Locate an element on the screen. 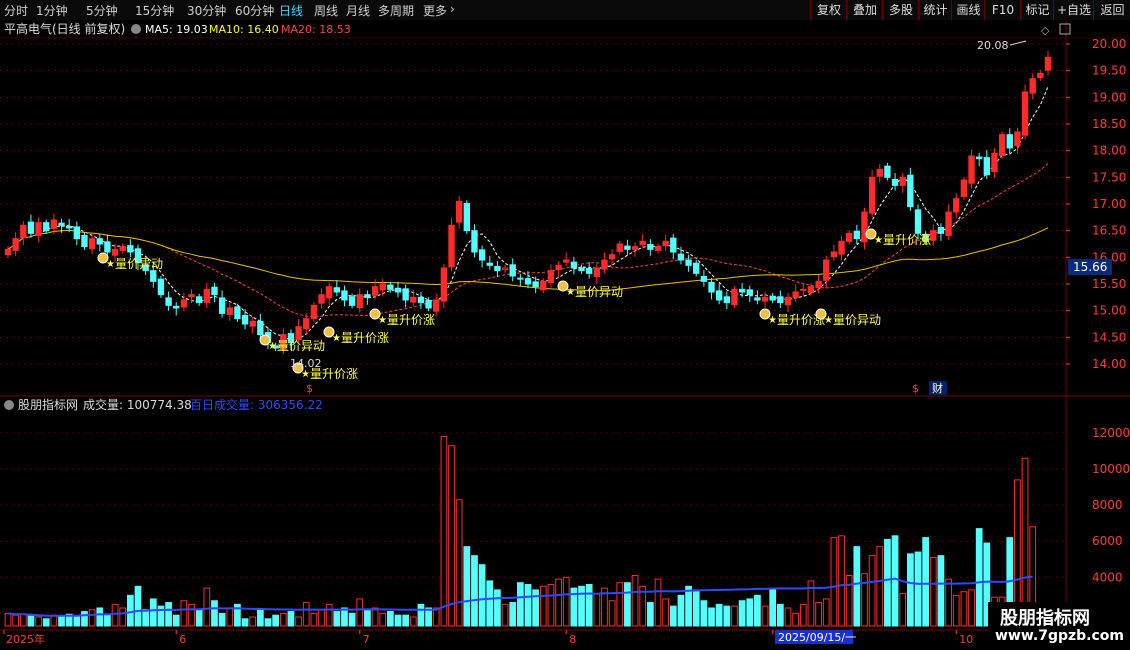  tab-weekly: 周线 is located at coordinates (326, 10).